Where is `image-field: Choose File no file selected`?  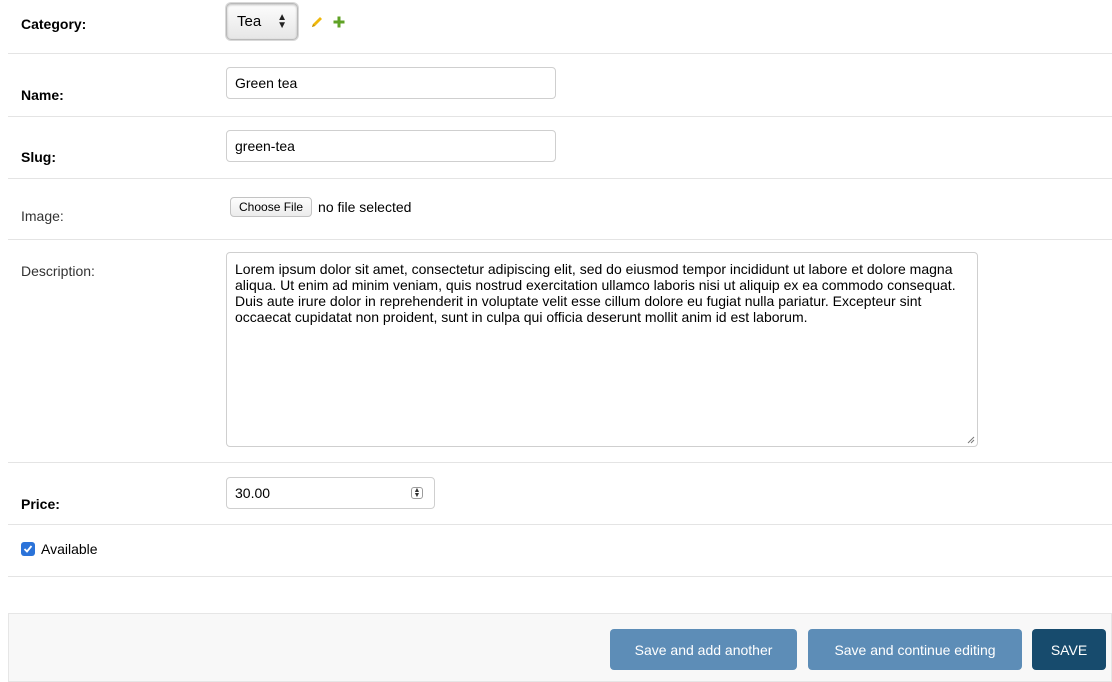 image-field: Choose File no file selected is located at coordinates (320, 207).